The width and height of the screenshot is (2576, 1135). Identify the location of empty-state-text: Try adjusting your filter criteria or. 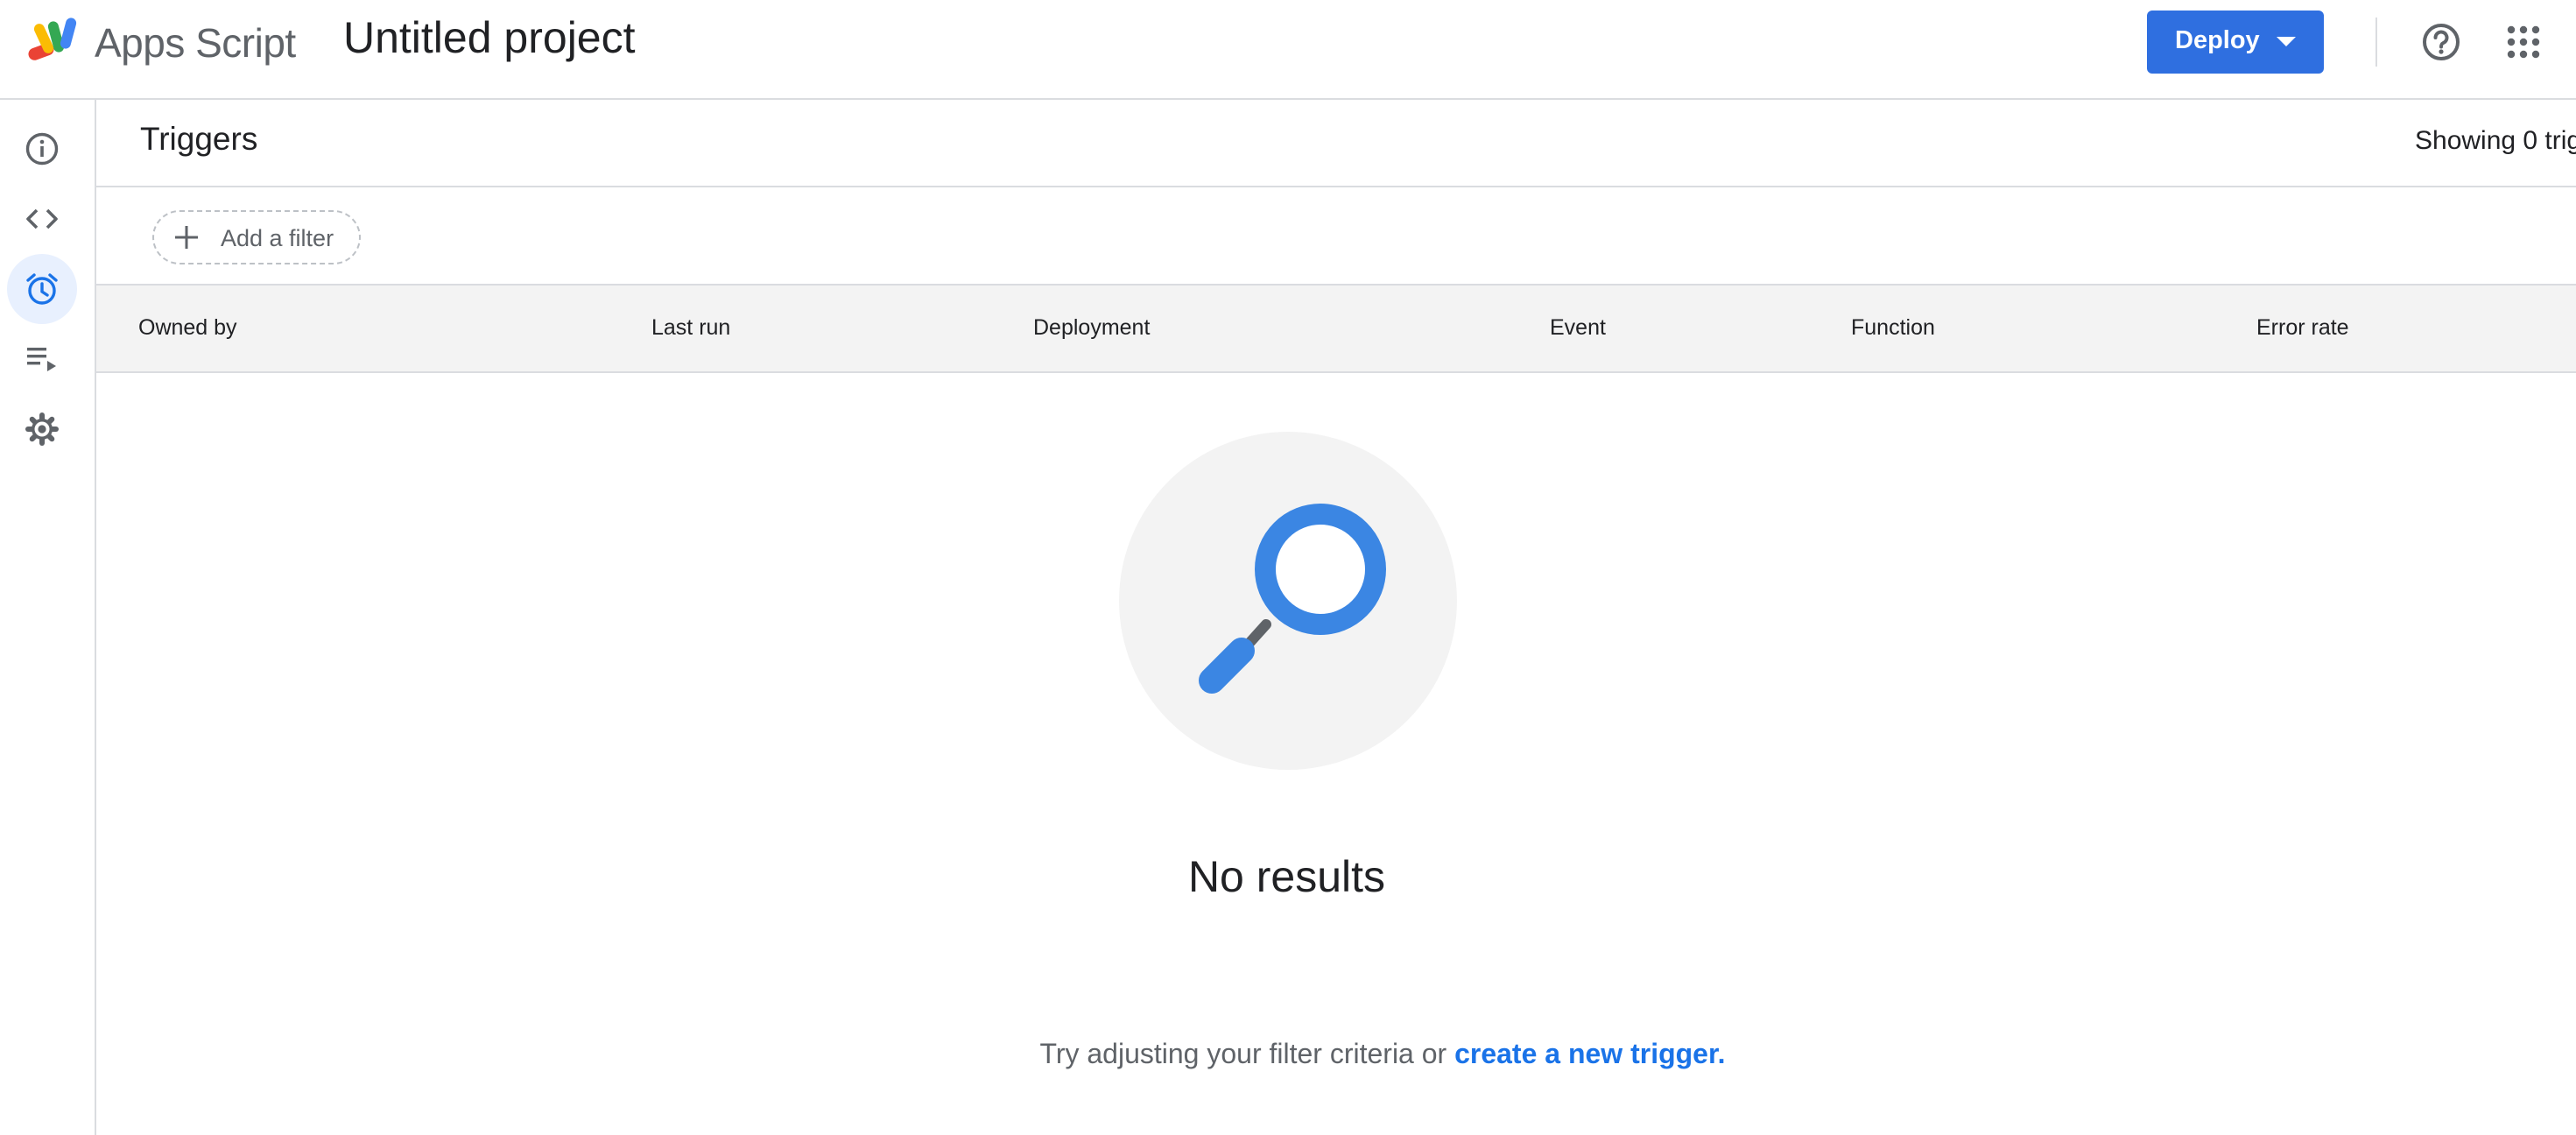
(1243, 1053).